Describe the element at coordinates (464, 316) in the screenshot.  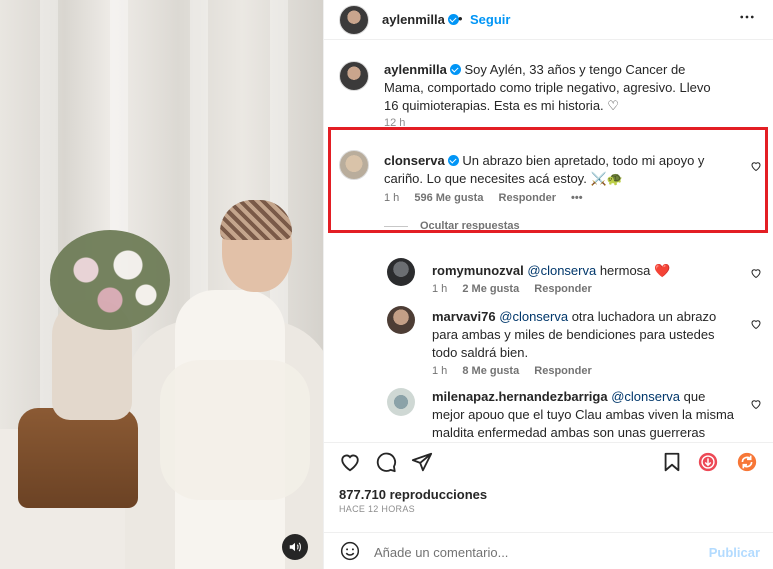
I see `reply-username: marvavi76` at that location.